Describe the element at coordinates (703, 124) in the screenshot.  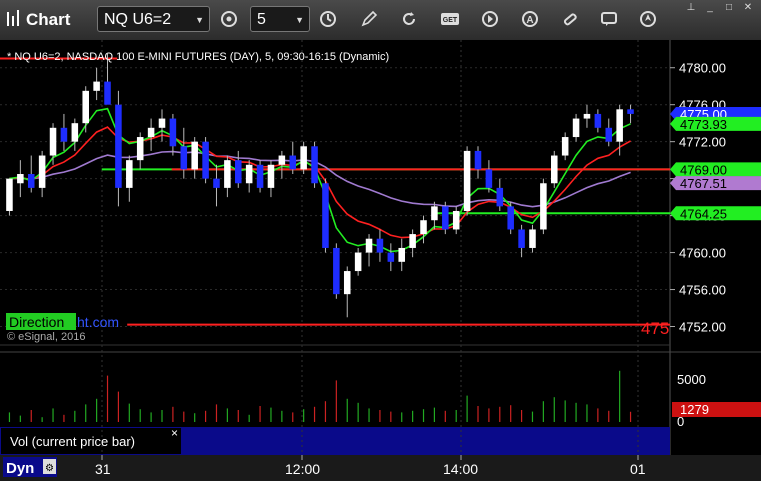
I see `price-tag-label: 4773.93` at that location.